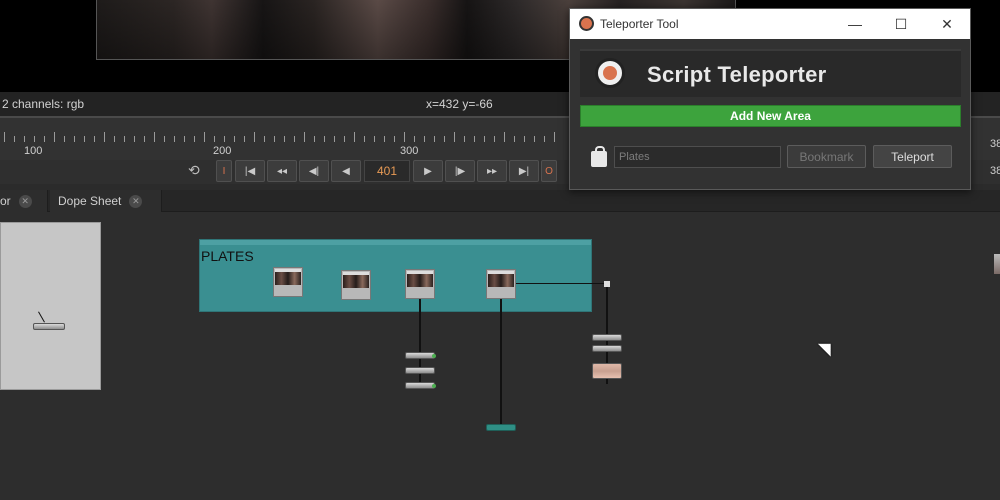 The width and height of the screenshot is (1000, 500). I want to click on lock-icon, so click(599, 156).